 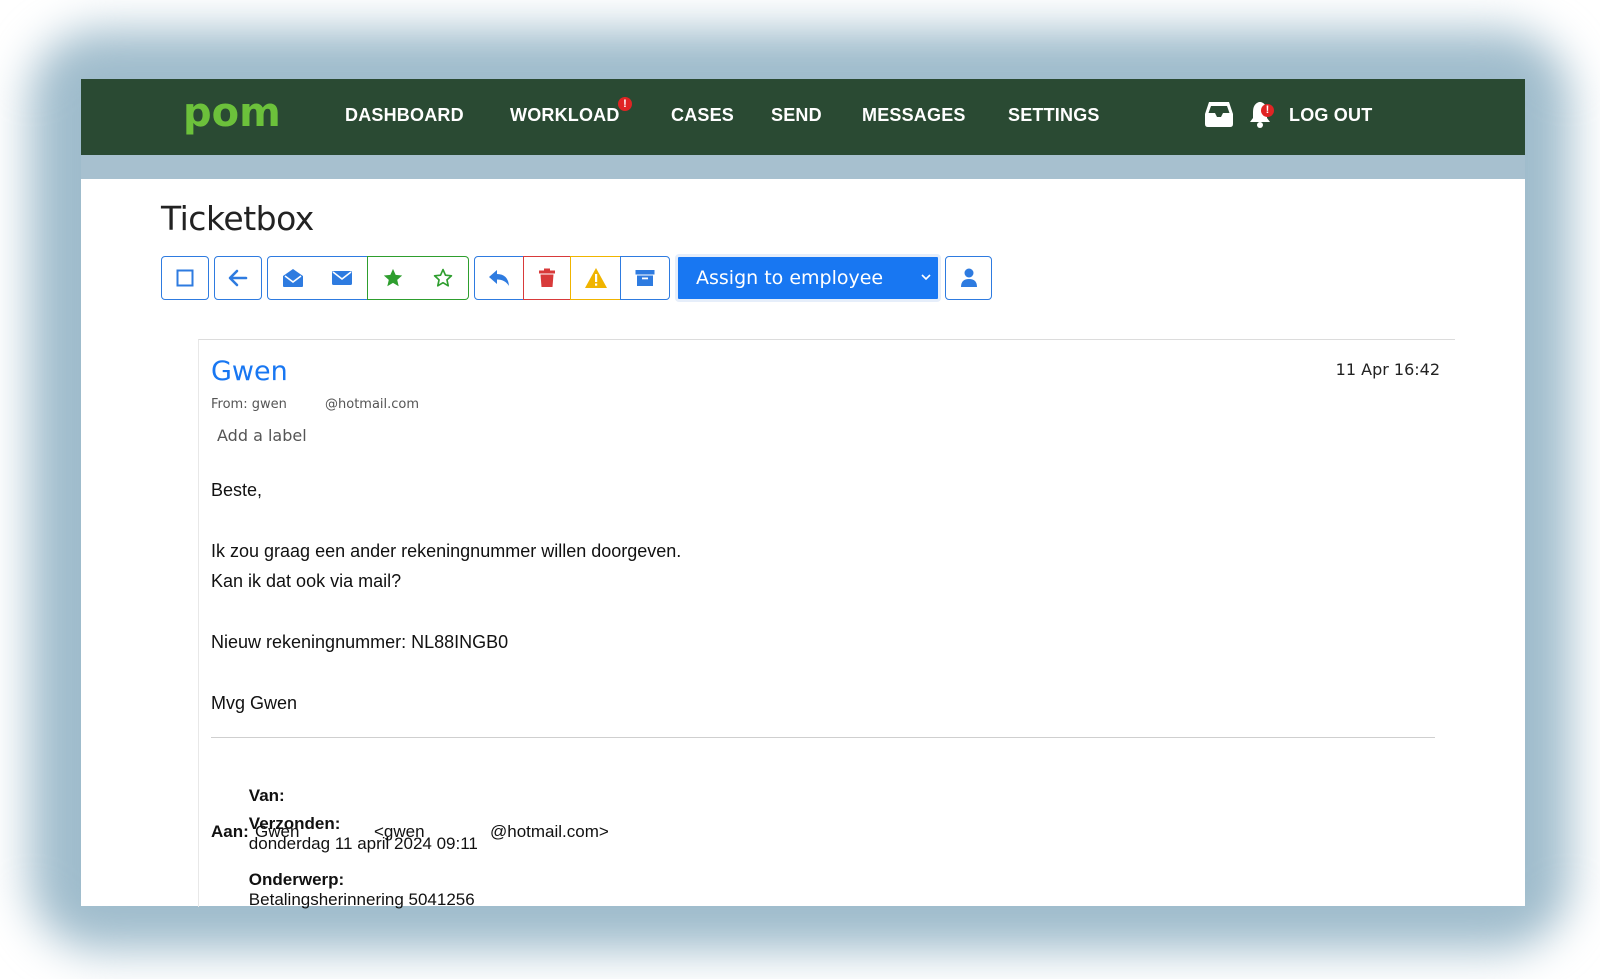 I want to click on nav-dashboard: DASHBOARD, so click(x=404, y=115).